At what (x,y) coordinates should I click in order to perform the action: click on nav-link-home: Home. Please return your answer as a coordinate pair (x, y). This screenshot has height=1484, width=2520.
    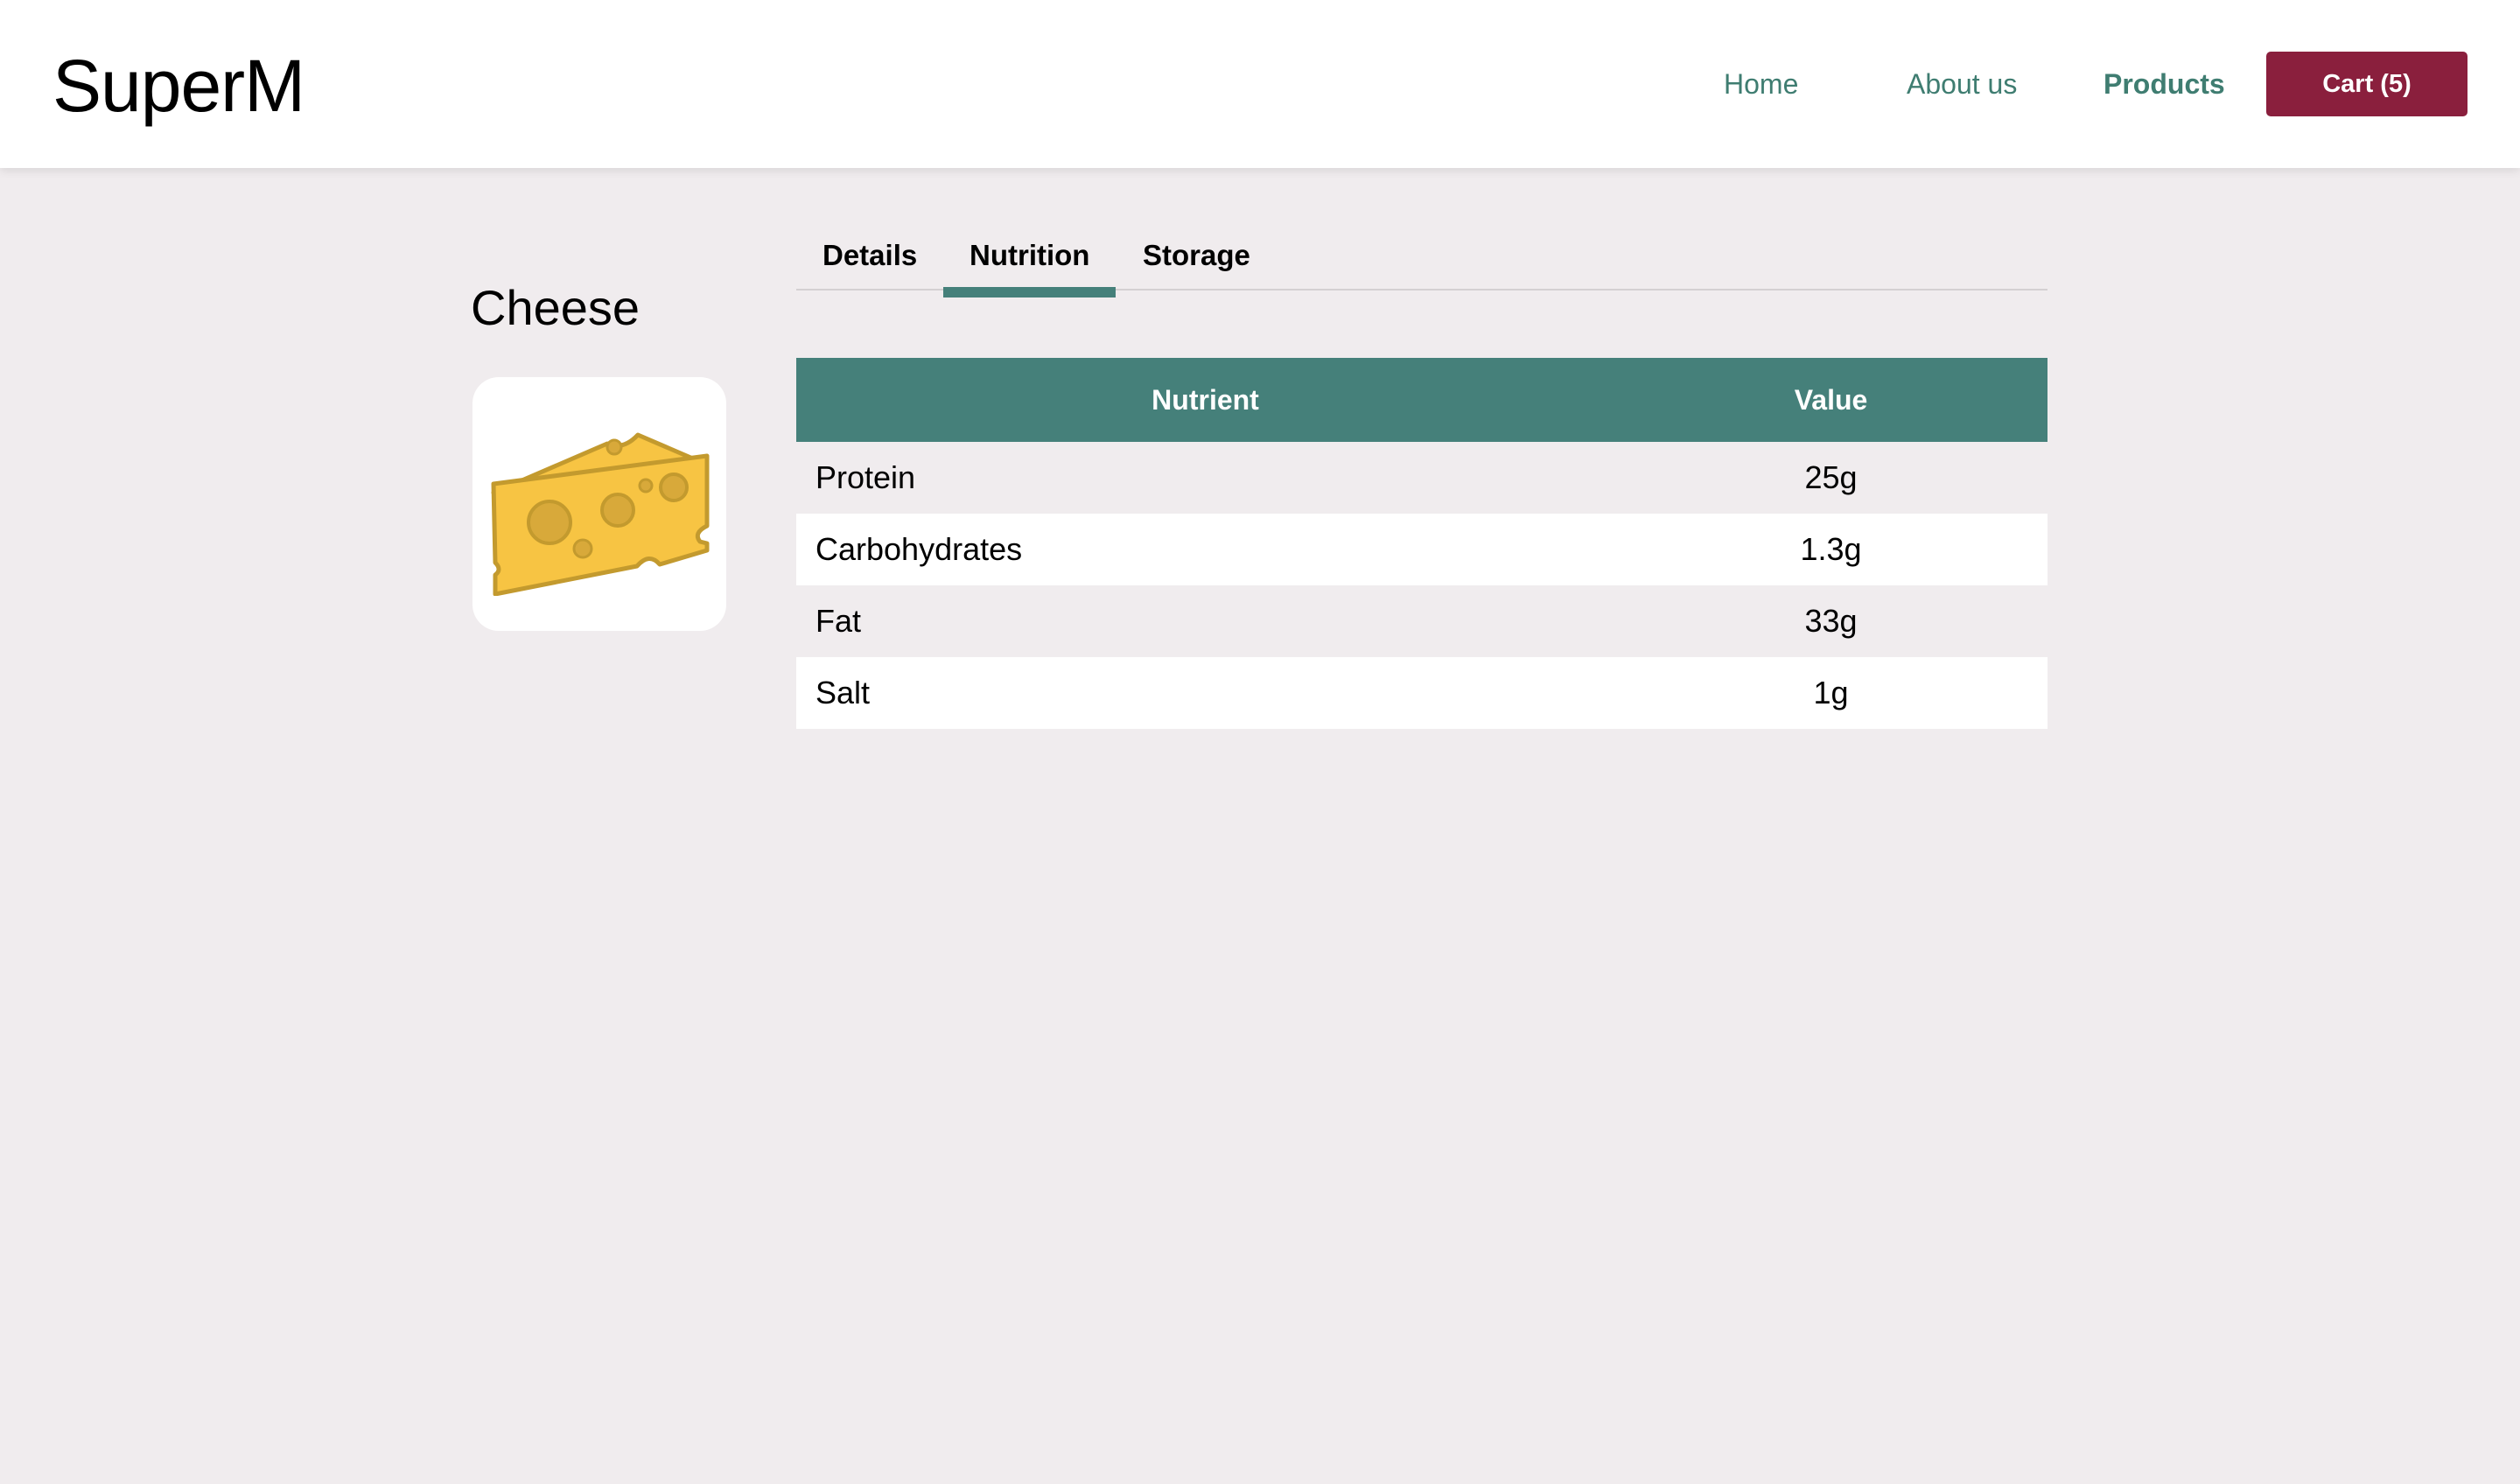
    Looking at the image, I should click on (1761, 84).